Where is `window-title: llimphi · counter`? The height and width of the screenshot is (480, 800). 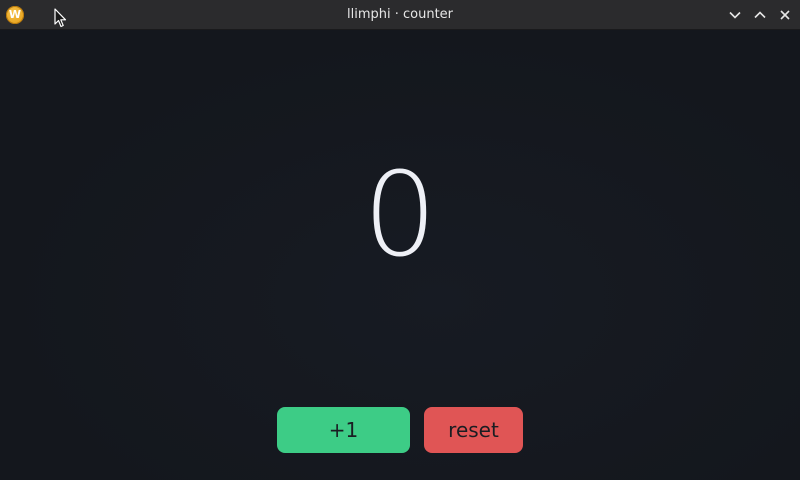 window-title: llimphi · counter is located at coordinates (400, 14).